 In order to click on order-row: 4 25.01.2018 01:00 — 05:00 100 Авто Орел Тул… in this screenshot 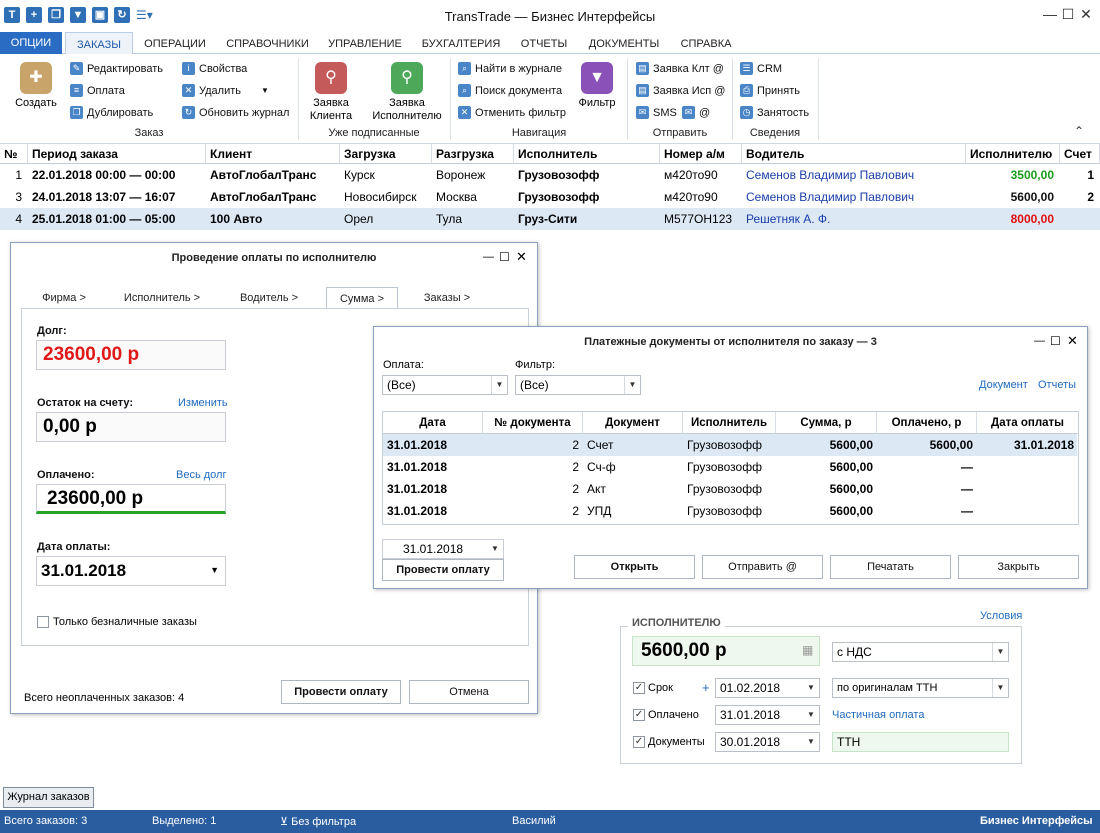, I will do `click(550, 219)`.